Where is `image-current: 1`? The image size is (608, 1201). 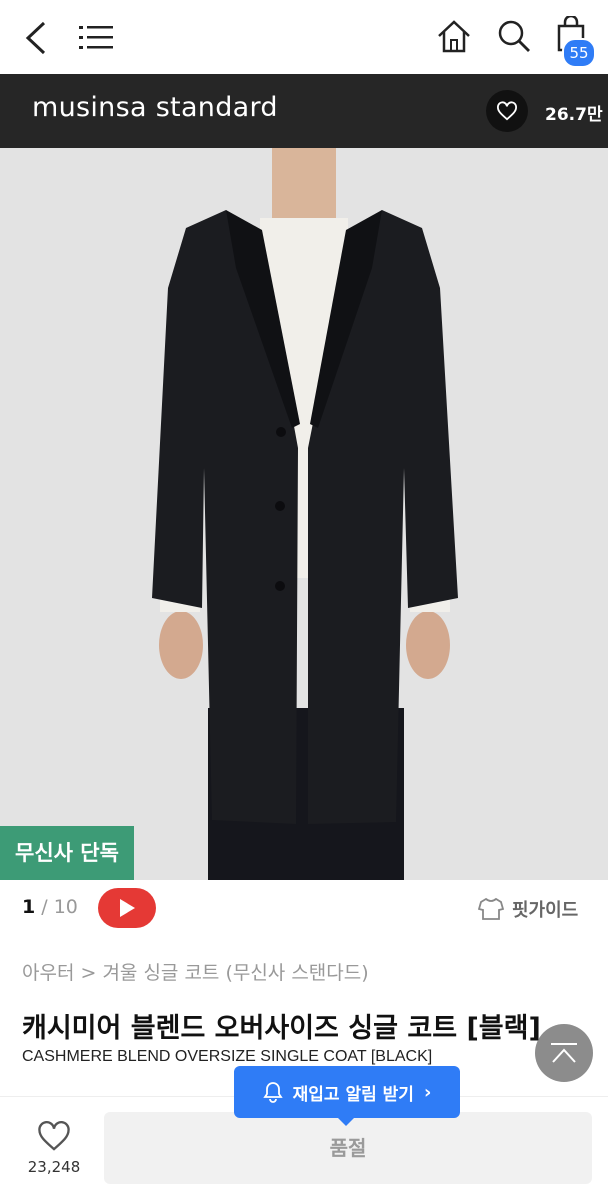 image-current: 1 is located at coordinates (29, 907).